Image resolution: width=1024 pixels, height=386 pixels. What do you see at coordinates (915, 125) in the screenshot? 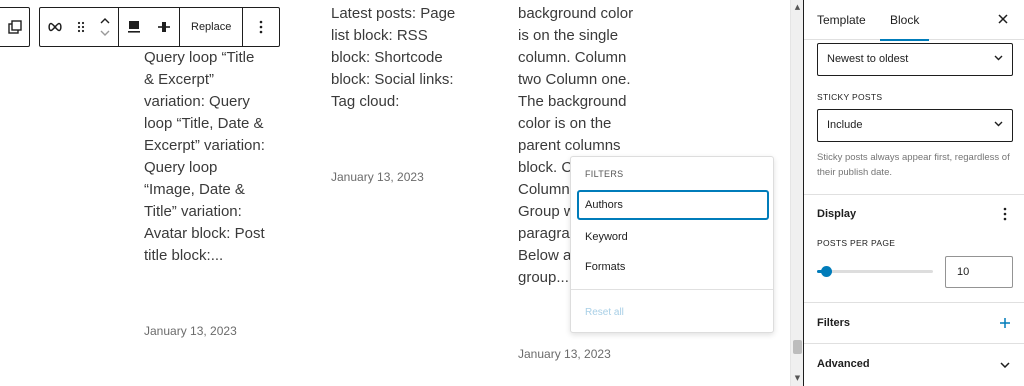
I see `sticky-posts-select: Include` at bounding box center [915, 125].